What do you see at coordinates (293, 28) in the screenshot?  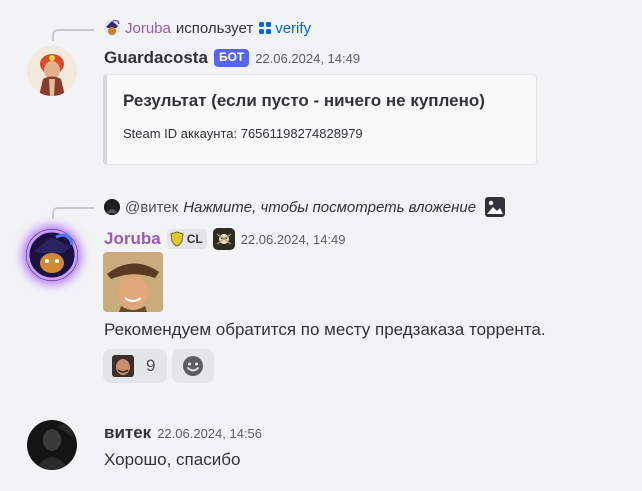 I see `reply-command: verify` at bounding box center [293, 28].